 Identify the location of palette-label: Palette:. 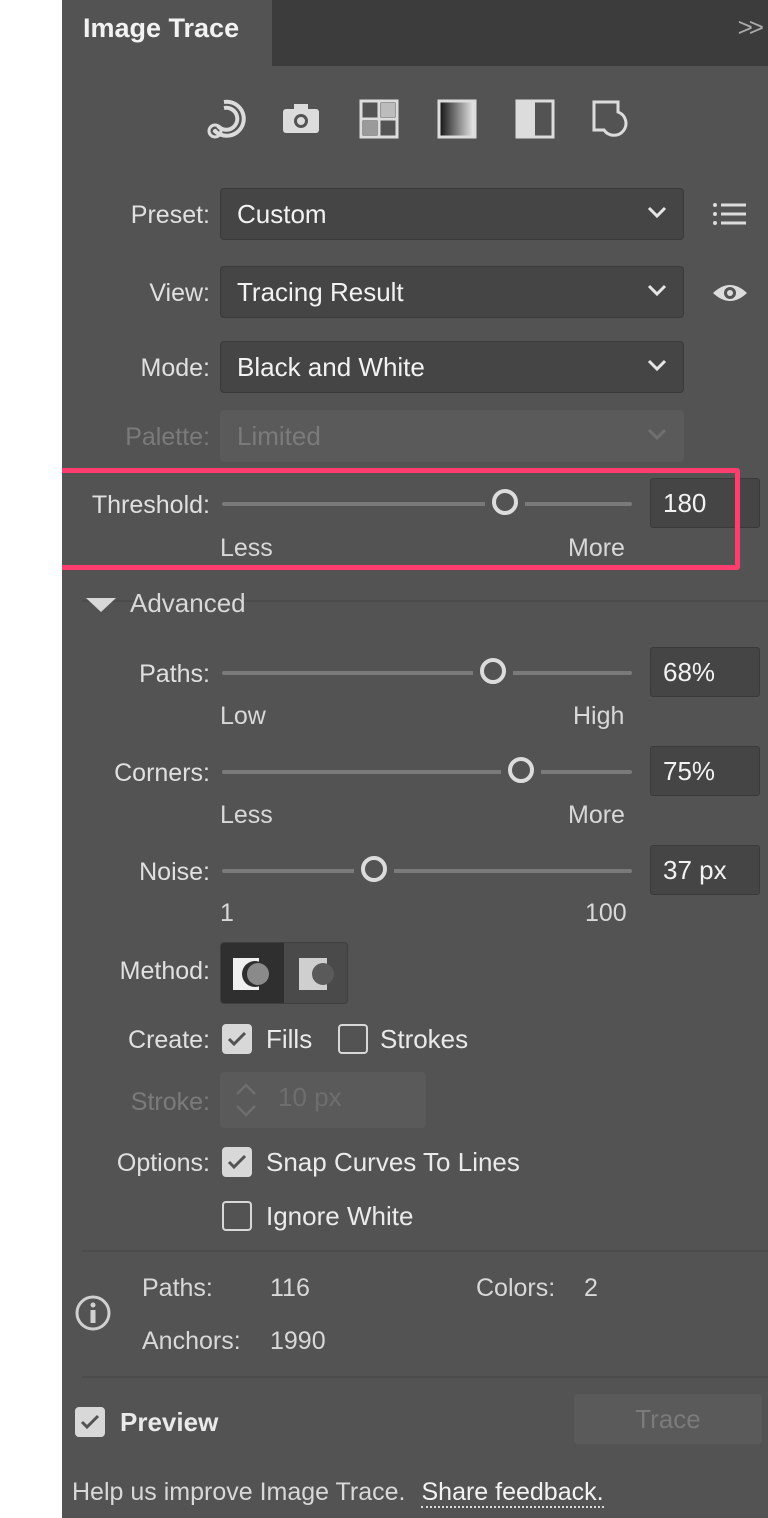
(167, 437).